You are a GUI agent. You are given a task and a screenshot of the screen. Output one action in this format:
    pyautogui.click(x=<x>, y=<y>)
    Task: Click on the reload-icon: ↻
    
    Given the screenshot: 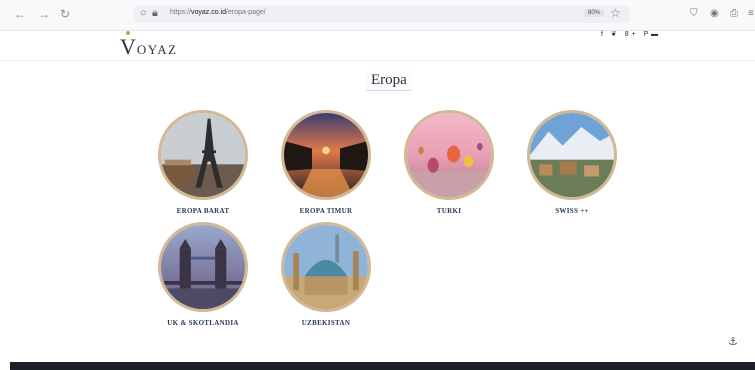 What is the action you would take?
    pyautogui.click(x=65, y=14)
    